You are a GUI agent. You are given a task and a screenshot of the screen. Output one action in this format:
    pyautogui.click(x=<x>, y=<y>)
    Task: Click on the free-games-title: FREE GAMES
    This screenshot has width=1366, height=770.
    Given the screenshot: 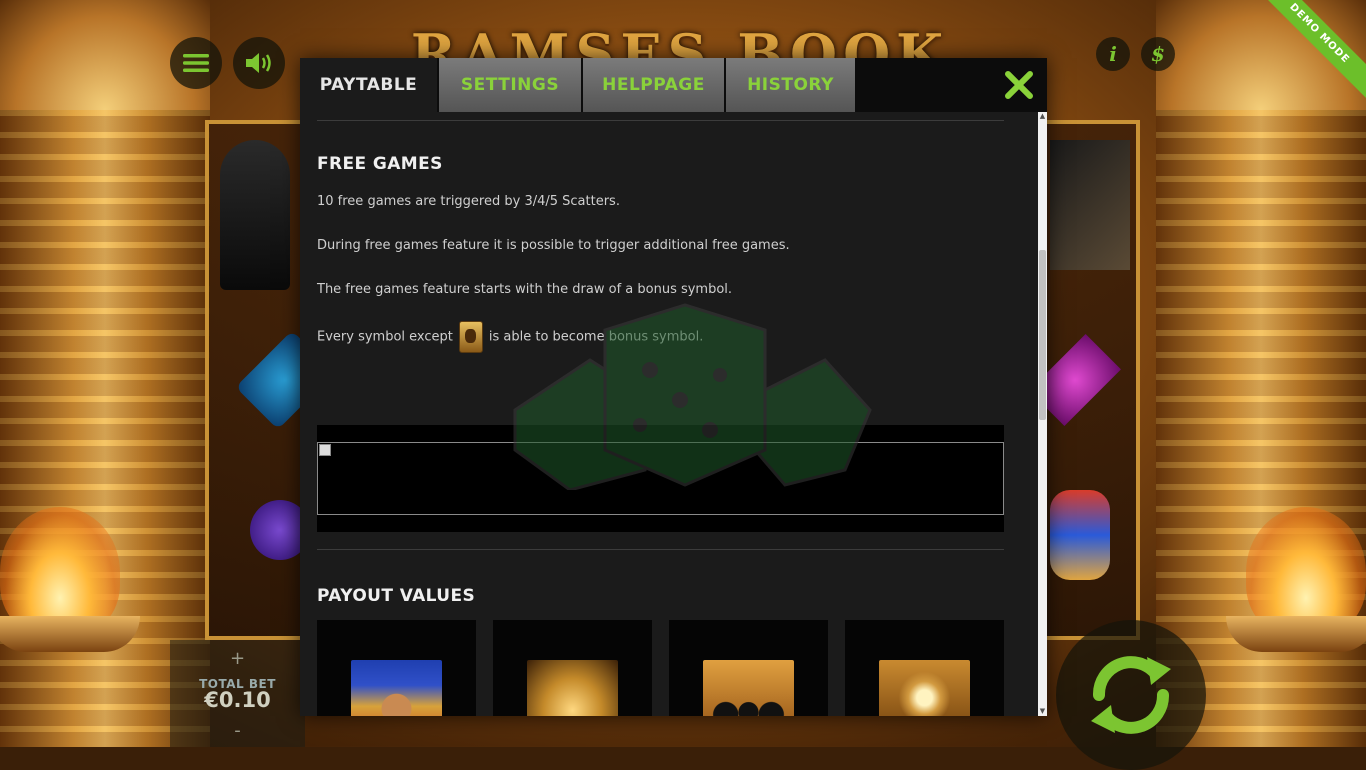 What is the action you would take?
    pyautogui.click(x=380, y=164)
    